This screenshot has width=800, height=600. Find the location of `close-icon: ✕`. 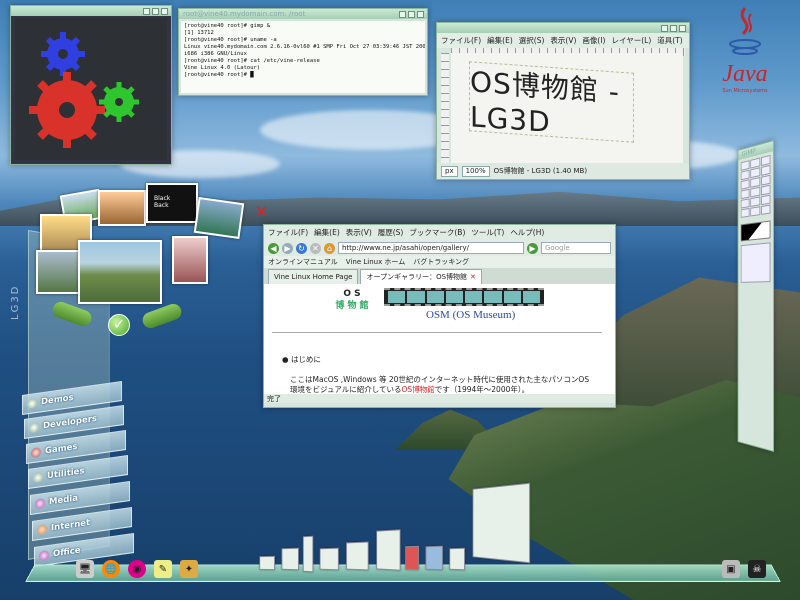

close-icon: ✕ is located at coordinates (261, 211).